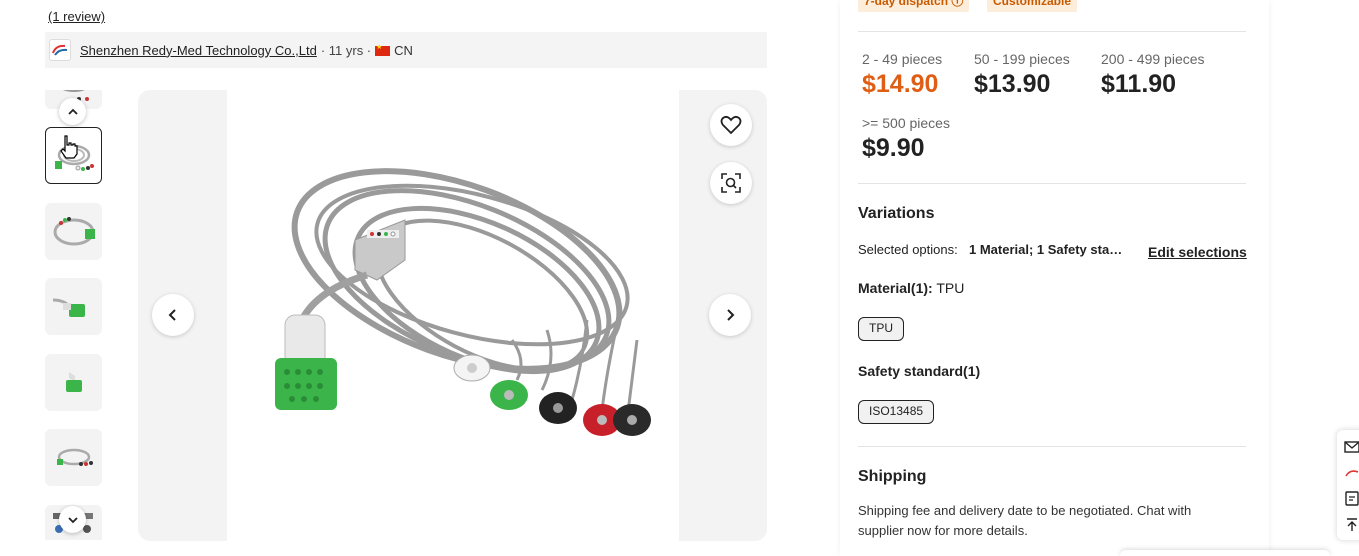 This screenshot has width=1359, height=556. I want to click on safety-standard-label: Safety standard(1), so click(919, 371).